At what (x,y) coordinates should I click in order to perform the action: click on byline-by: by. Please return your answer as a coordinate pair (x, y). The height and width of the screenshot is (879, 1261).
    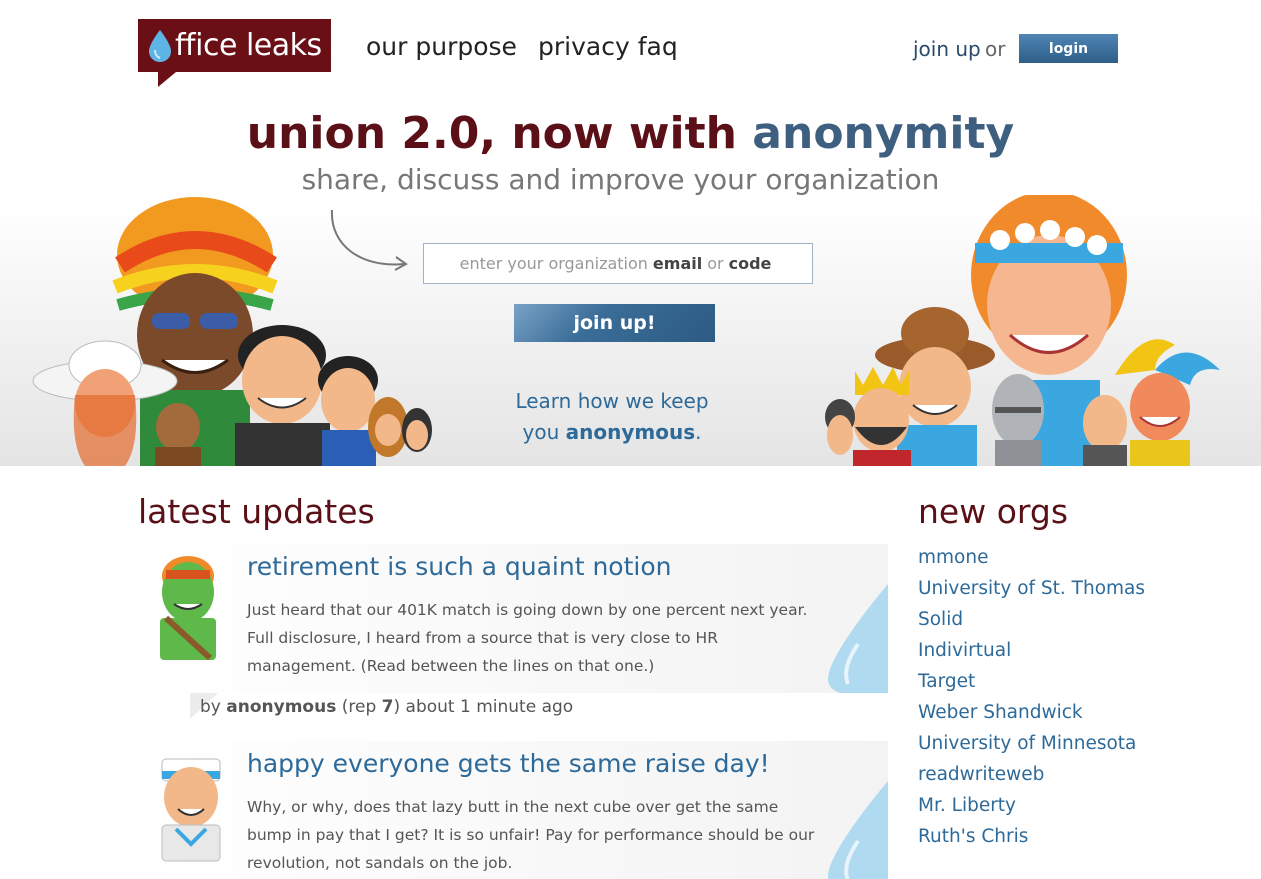
    Looking at the image, I should click on (210, 707).